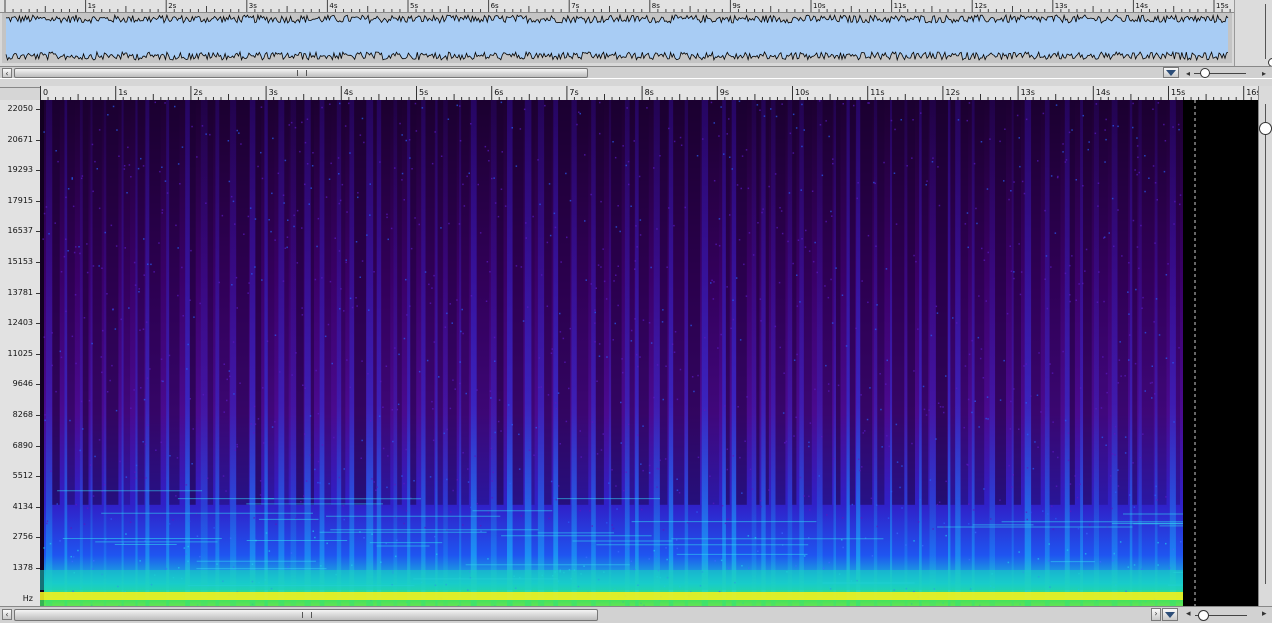 The height and width of the screenshot is (623, 1272). Describe the element at coordinates (23, 384) in the screenshot. I see `frequency-label: 9646` at that location.